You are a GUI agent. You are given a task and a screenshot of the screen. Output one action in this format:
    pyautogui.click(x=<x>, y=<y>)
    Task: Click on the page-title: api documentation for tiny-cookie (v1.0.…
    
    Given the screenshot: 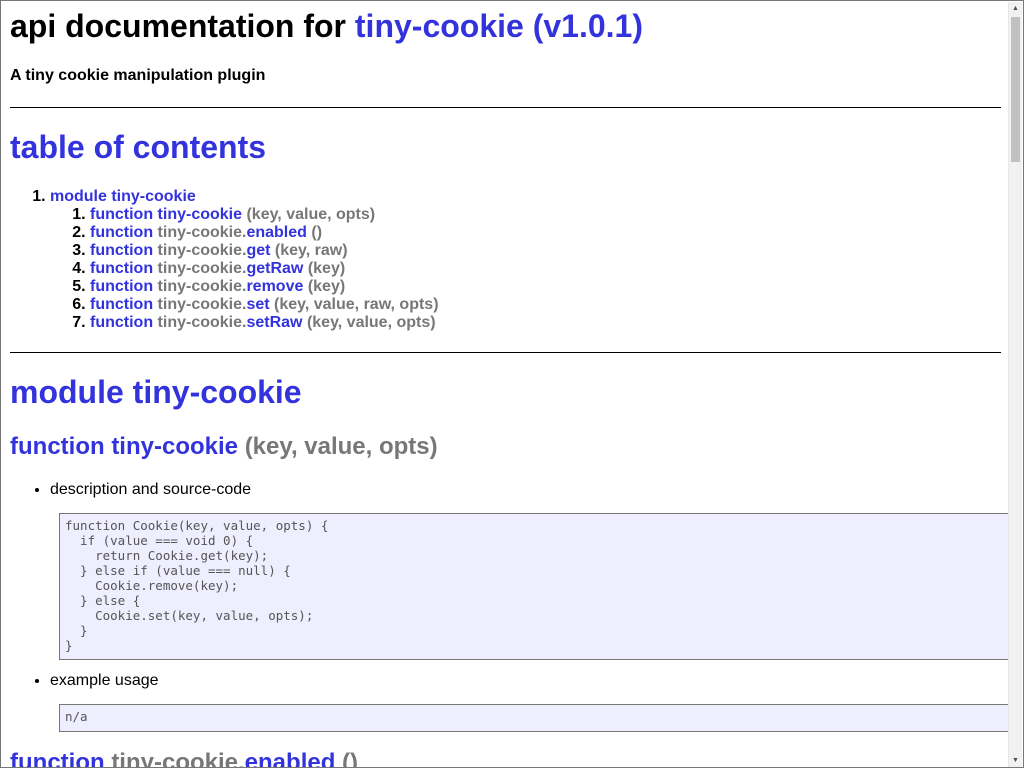 What is the action you would take?
    pyautogui.click(x=326, y=26)
    